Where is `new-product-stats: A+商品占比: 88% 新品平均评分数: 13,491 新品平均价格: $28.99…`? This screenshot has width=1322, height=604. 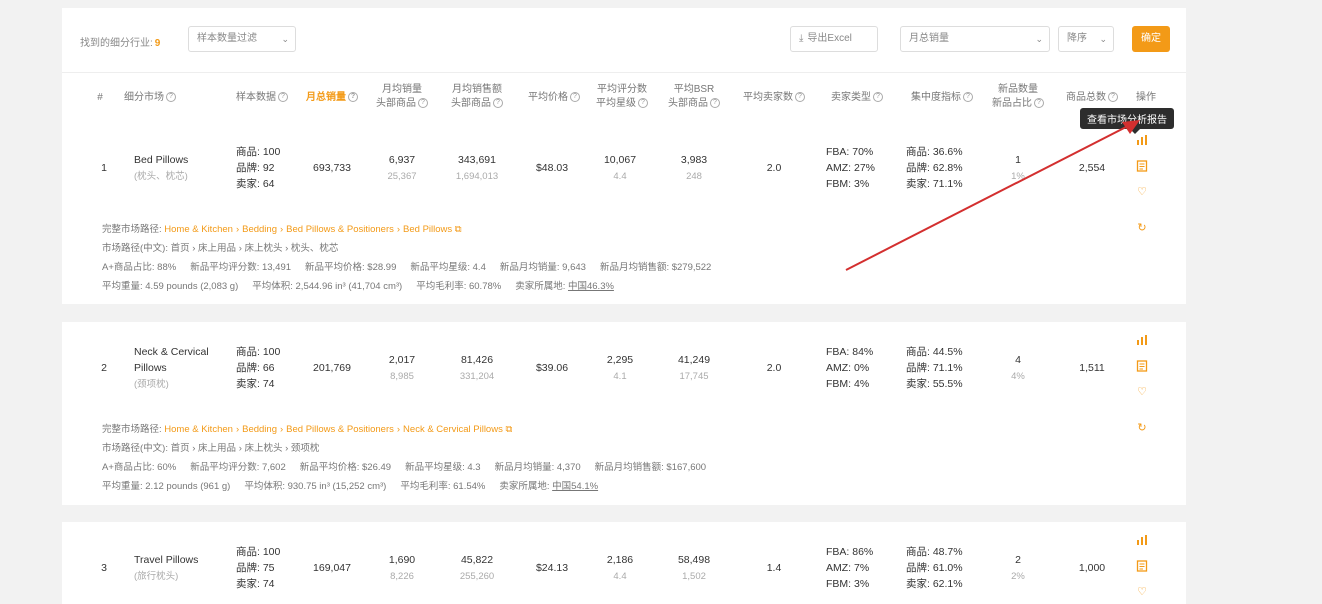 new-product-stats: A+商品占比: 88% 新品平均评分数: 13,491 新品平均价格: $28.99… is located at coordinates (413, 268).